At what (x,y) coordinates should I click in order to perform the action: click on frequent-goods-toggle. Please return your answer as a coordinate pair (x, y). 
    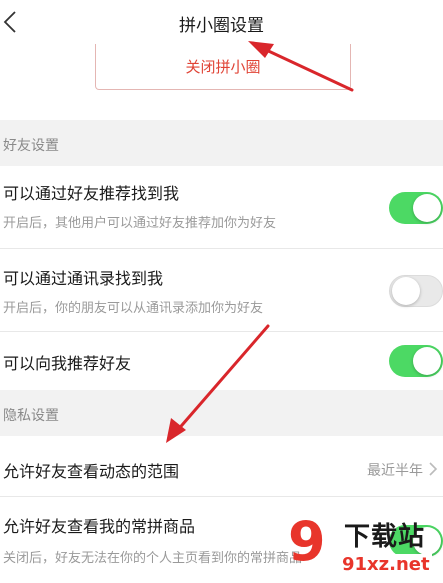
    Looking at the image, I should click on (416, 541).